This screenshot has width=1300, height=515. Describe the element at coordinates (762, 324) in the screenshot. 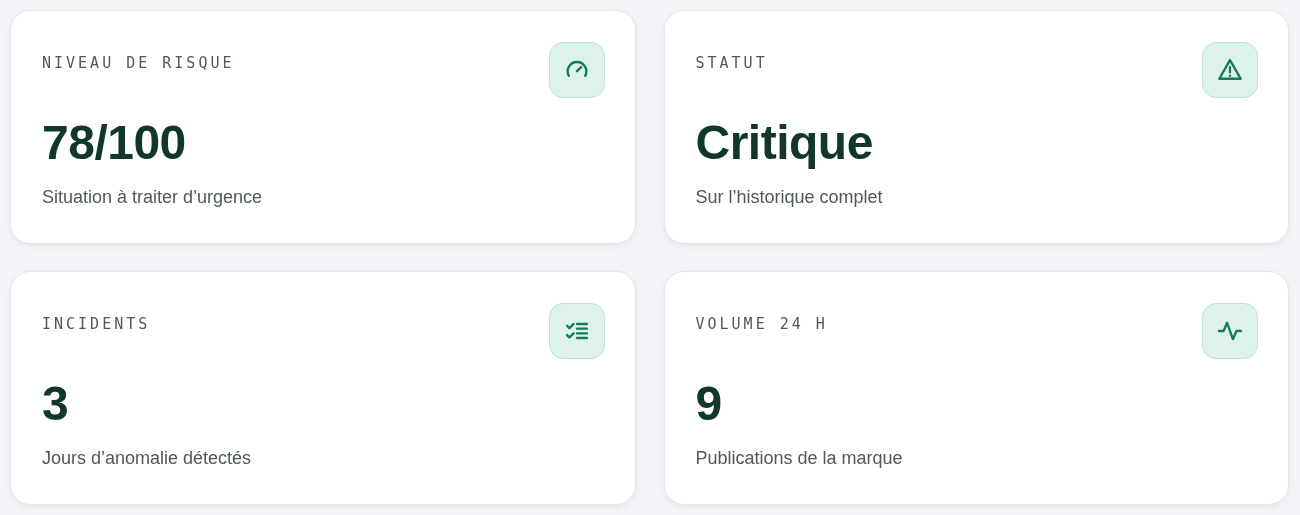

I see `card-label: VOLUME 24 H` at that location.